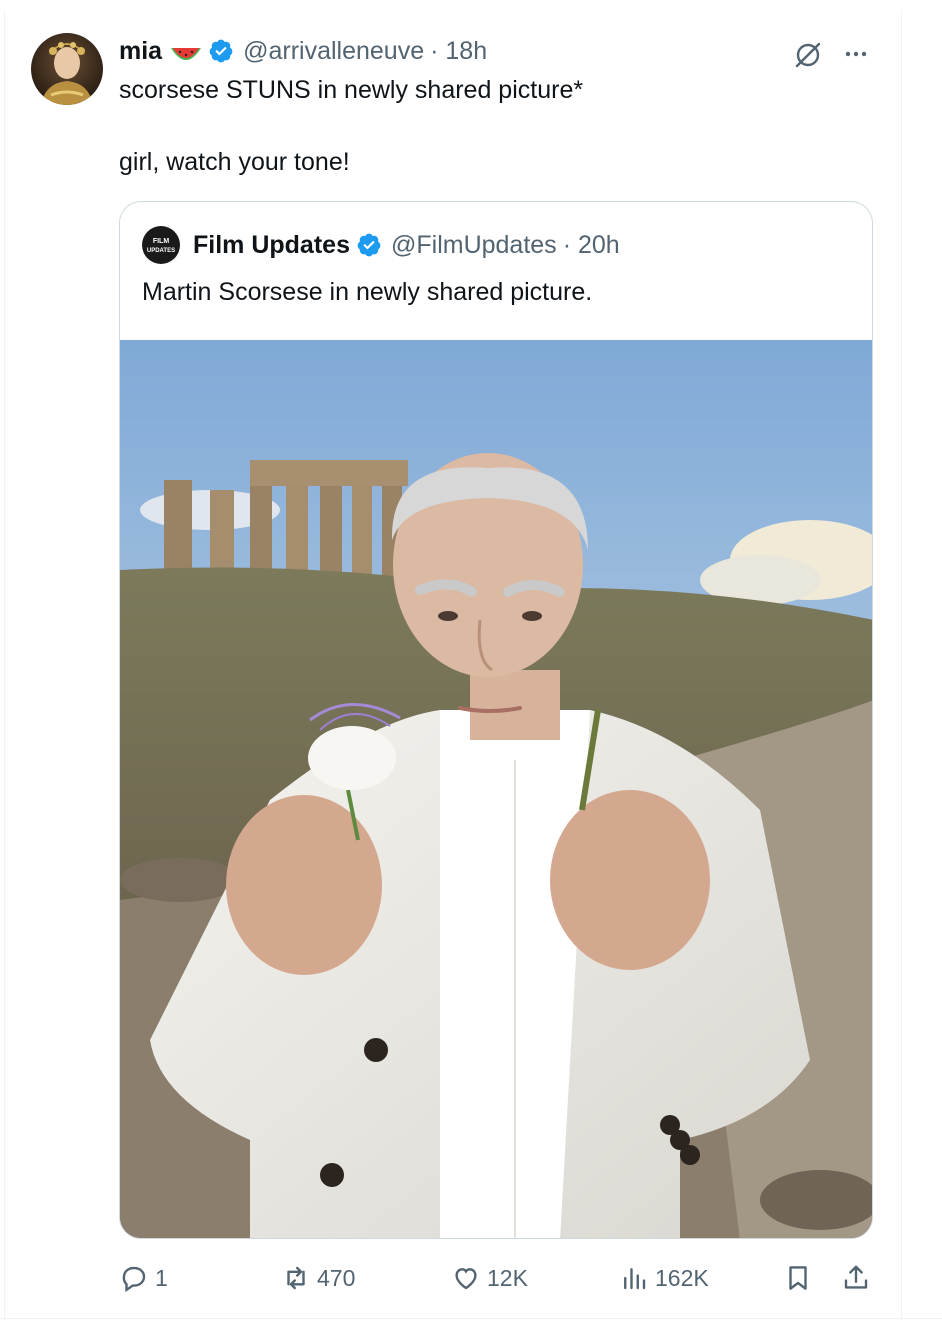 This screenshot has width=942, height=1328. I want to click on views-icon, so click(635, 1279).